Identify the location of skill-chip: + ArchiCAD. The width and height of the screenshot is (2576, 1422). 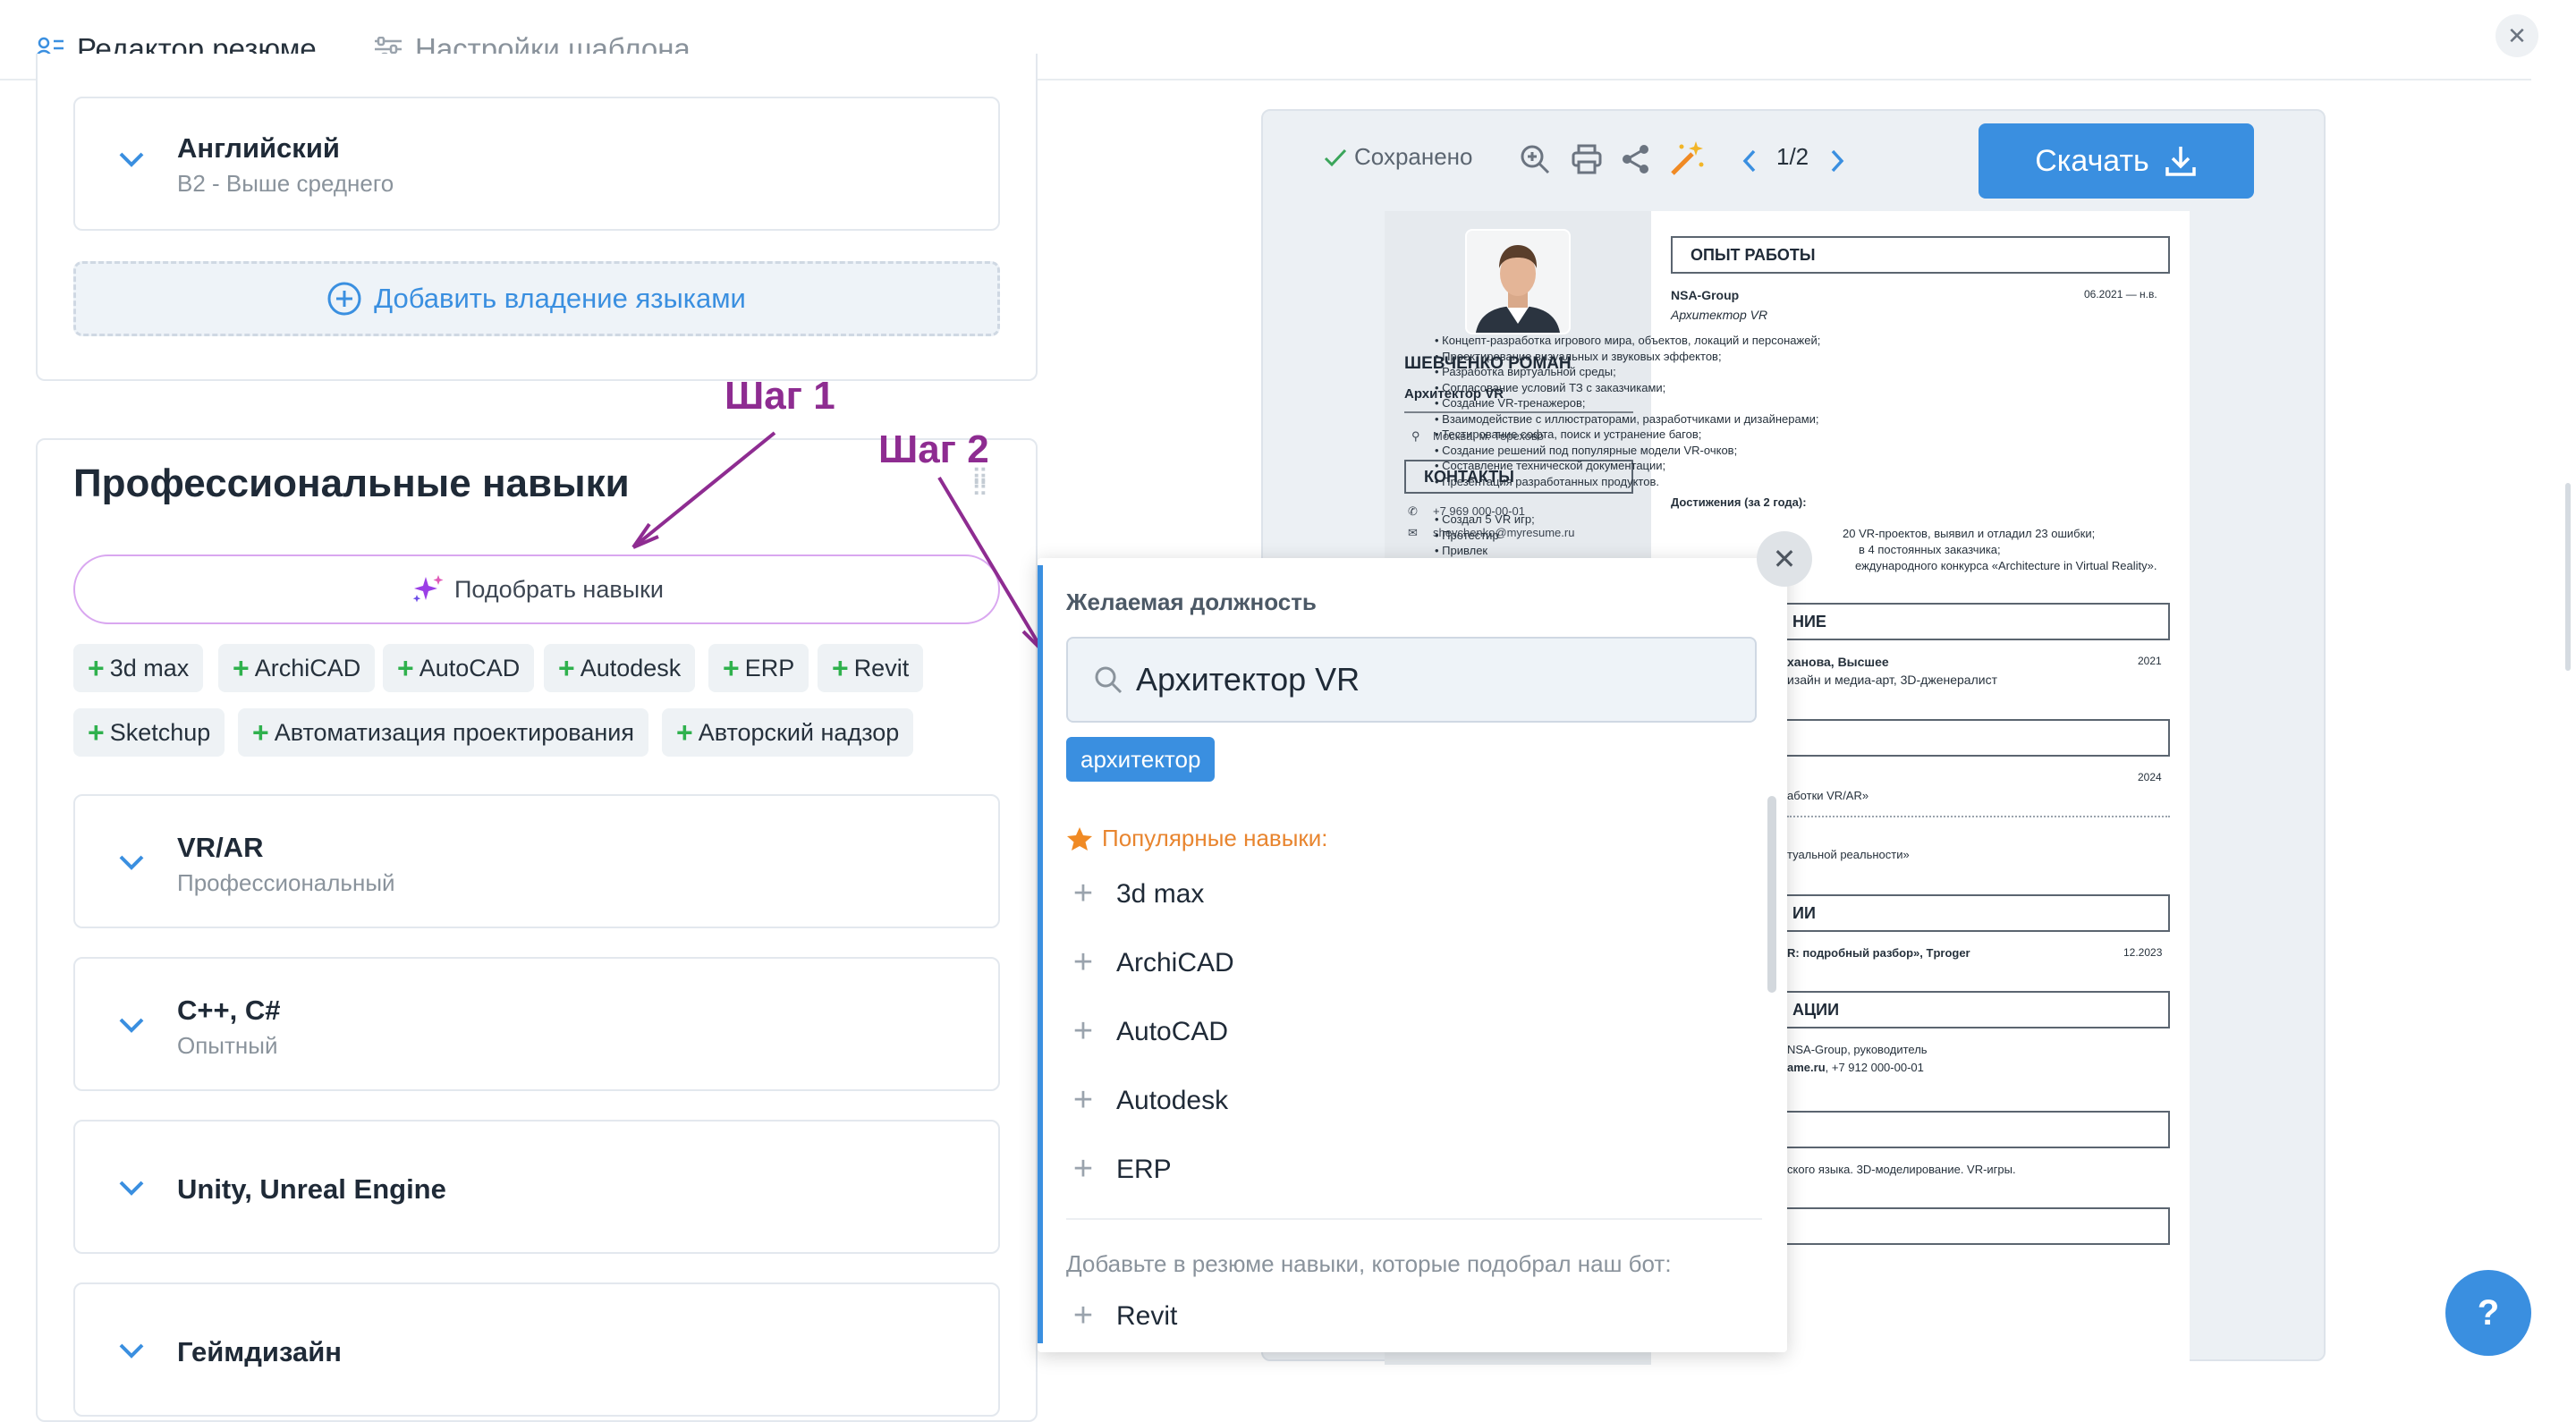
(297, 668).